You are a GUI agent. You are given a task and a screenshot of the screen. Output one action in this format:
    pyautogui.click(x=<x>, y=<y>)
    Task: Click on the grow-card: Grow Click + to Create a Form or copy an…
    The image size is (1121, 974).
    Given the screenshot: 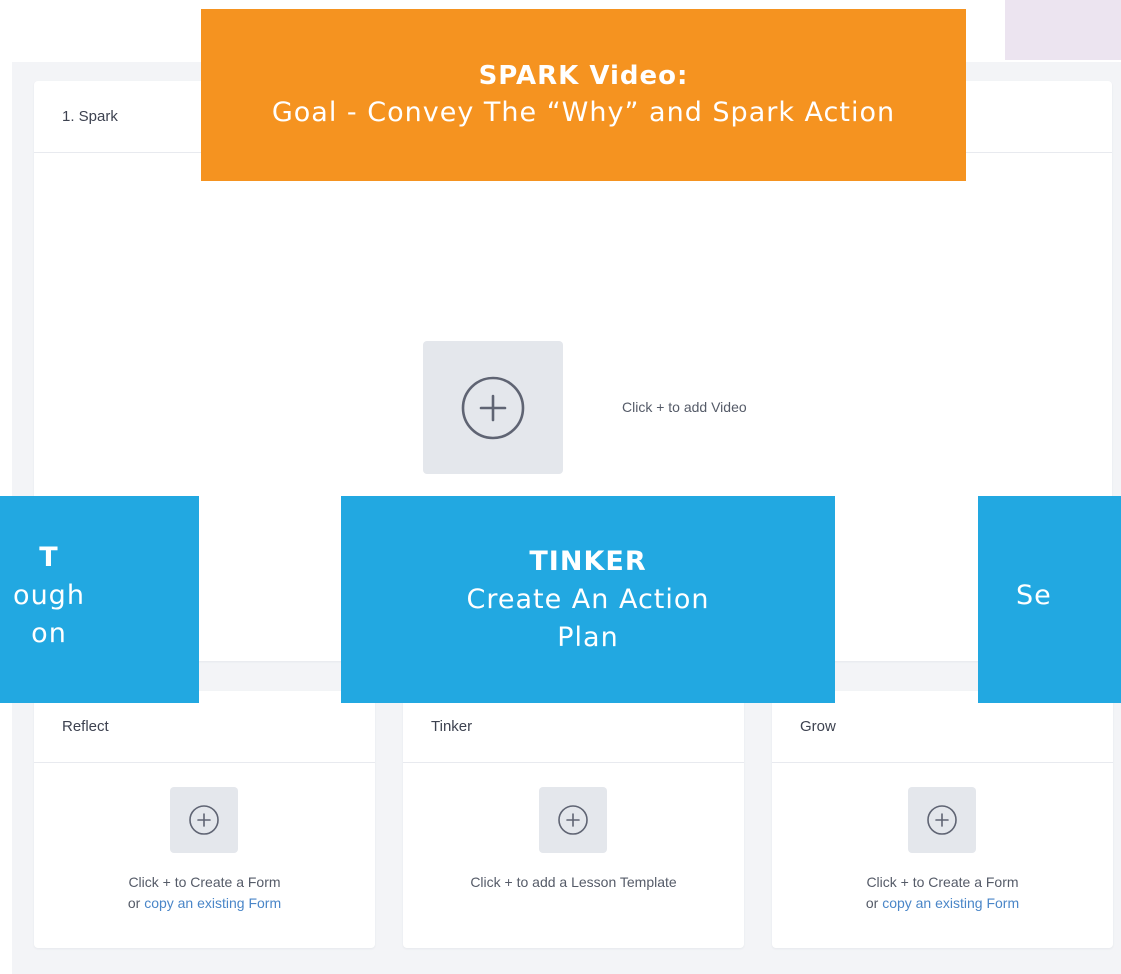 What is the action you would take?
    pyautogui.click(x=942, y=819)
    